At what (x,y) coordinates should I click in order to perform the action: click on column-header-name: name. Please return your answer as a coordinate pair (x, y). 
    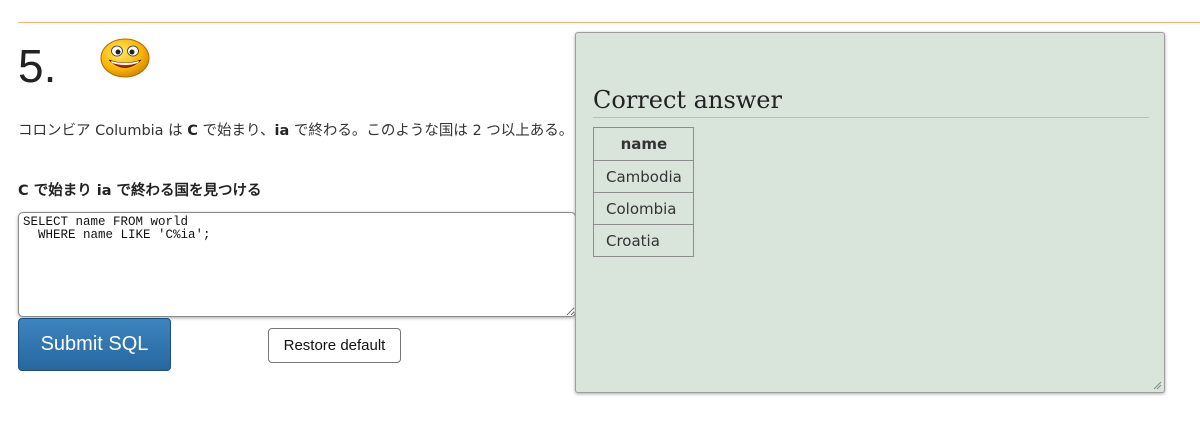
    Looking at the image, I should click on (643, 144).